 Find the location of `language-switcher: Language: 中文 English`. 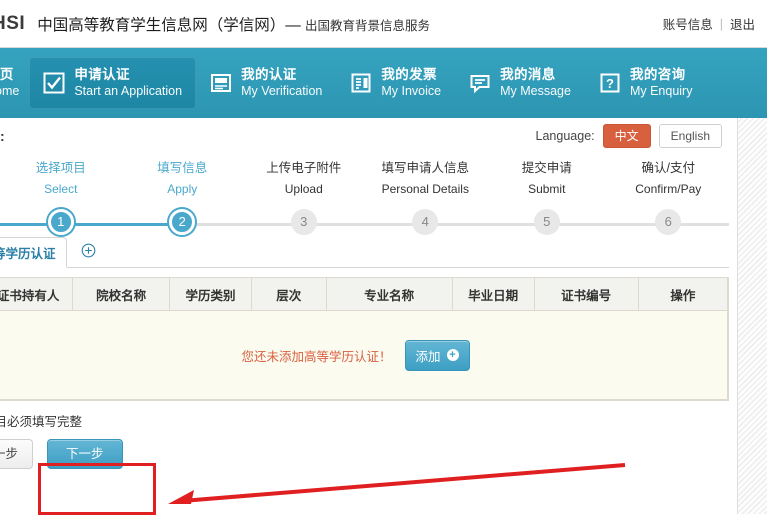

language-switcher: Language: 中文 English is located at coordinates (628, 136).